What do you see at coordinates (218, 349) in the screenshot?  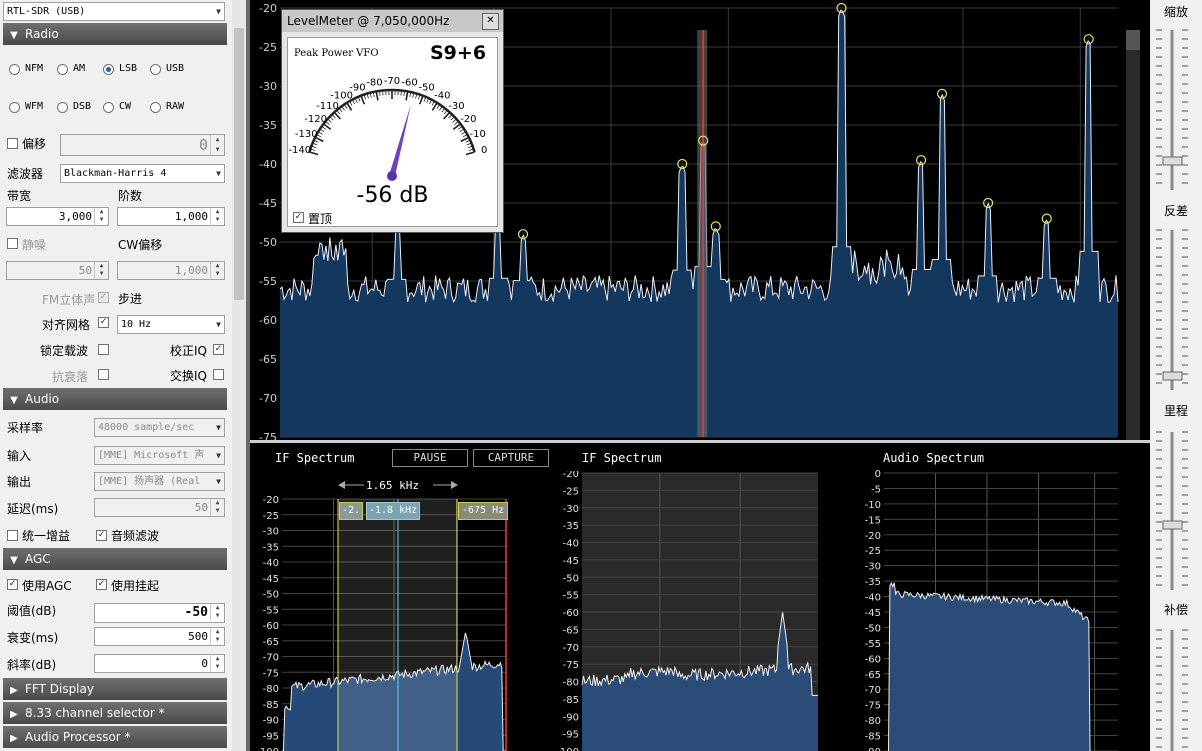 I see `correct-iq-checkbox: ✓` at bounding box center [218, 349].